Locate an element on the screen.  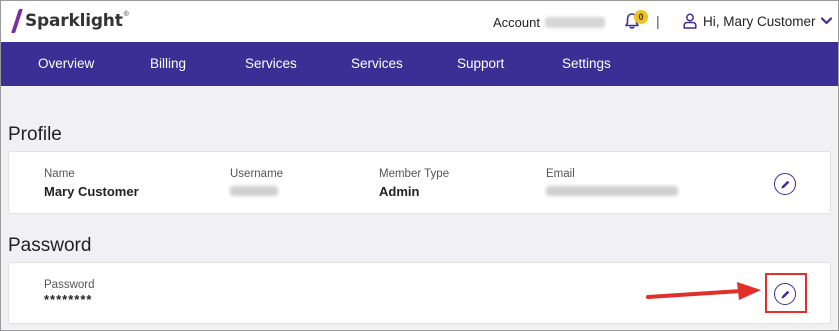
nav-item-services-2: Services is located at coordinates (377, 63).